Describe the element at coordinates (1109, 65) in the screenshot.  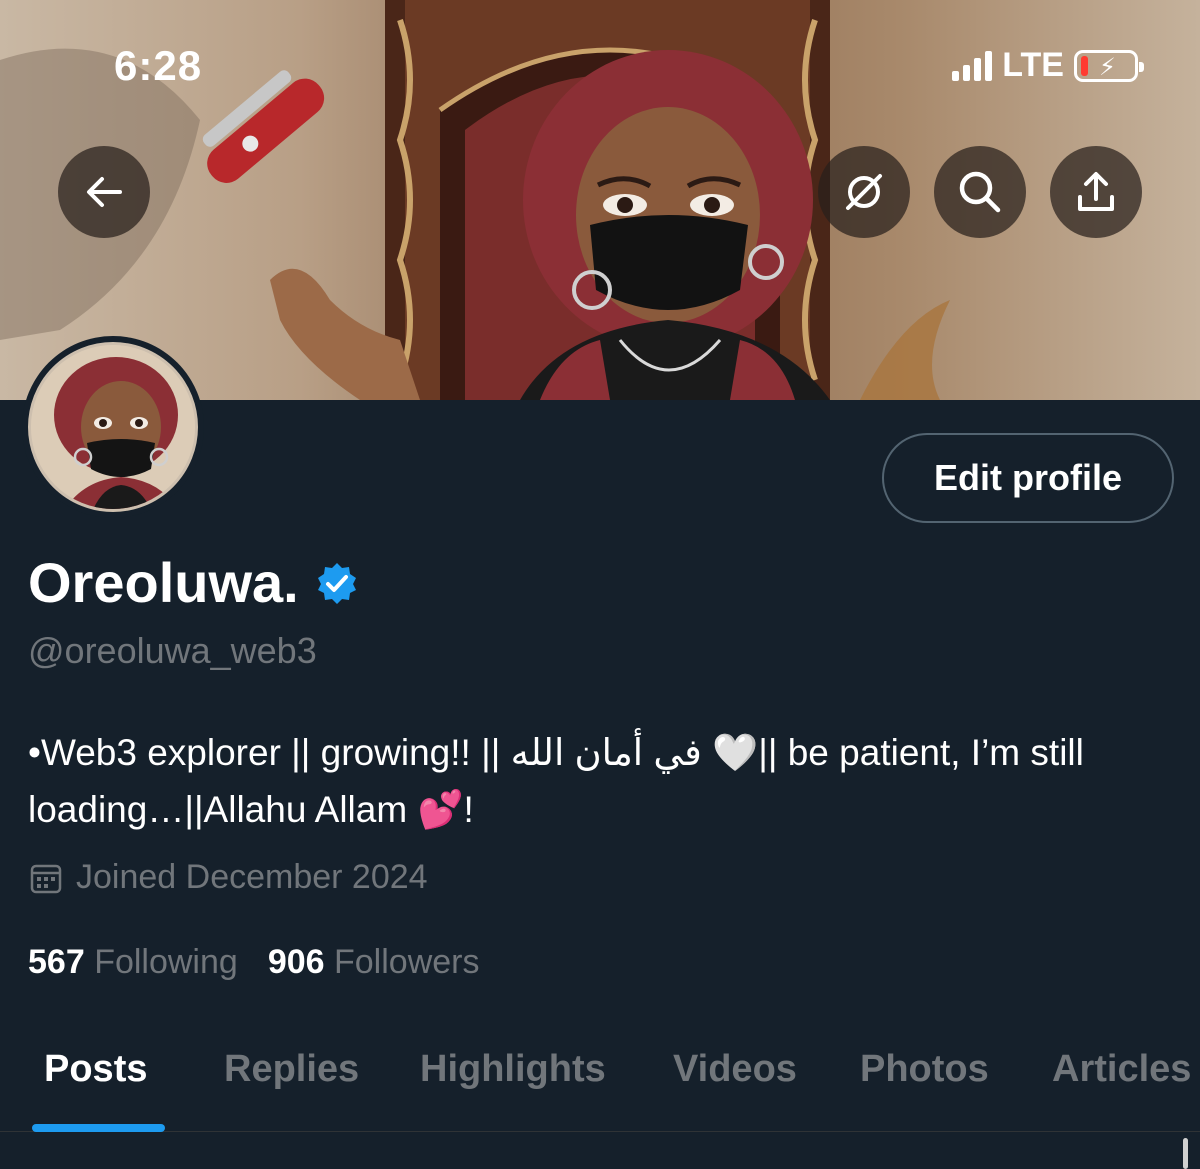
I see `battery-icon: ⚡` at that location.